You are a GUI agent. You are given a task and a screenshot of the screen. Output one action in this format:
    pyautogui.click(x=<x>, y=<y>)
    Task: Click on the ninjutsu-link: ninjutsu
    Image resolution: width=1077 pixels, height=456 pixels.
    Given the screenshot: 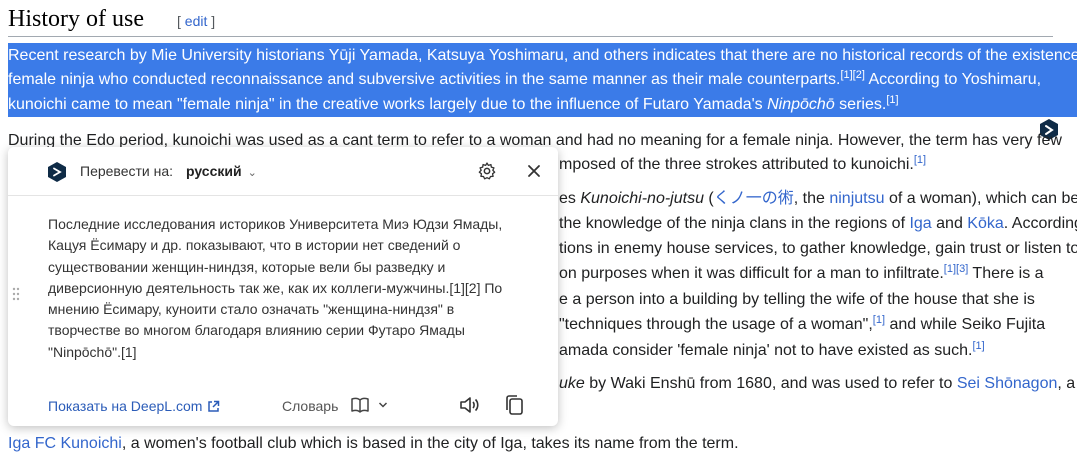 What is the action you would take?
    pyautogui.click(x=856, y=198)
    